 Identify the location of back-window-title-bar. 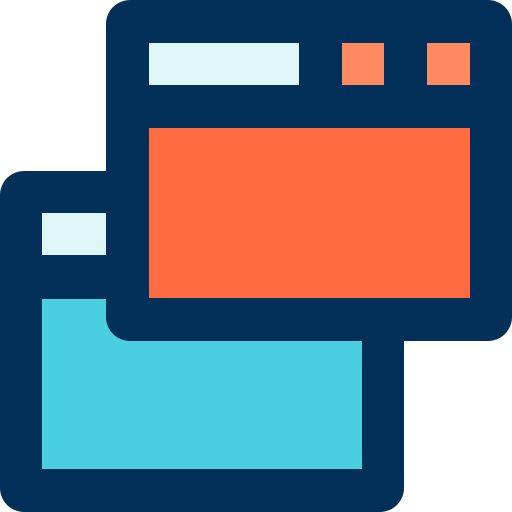
(74, 234).